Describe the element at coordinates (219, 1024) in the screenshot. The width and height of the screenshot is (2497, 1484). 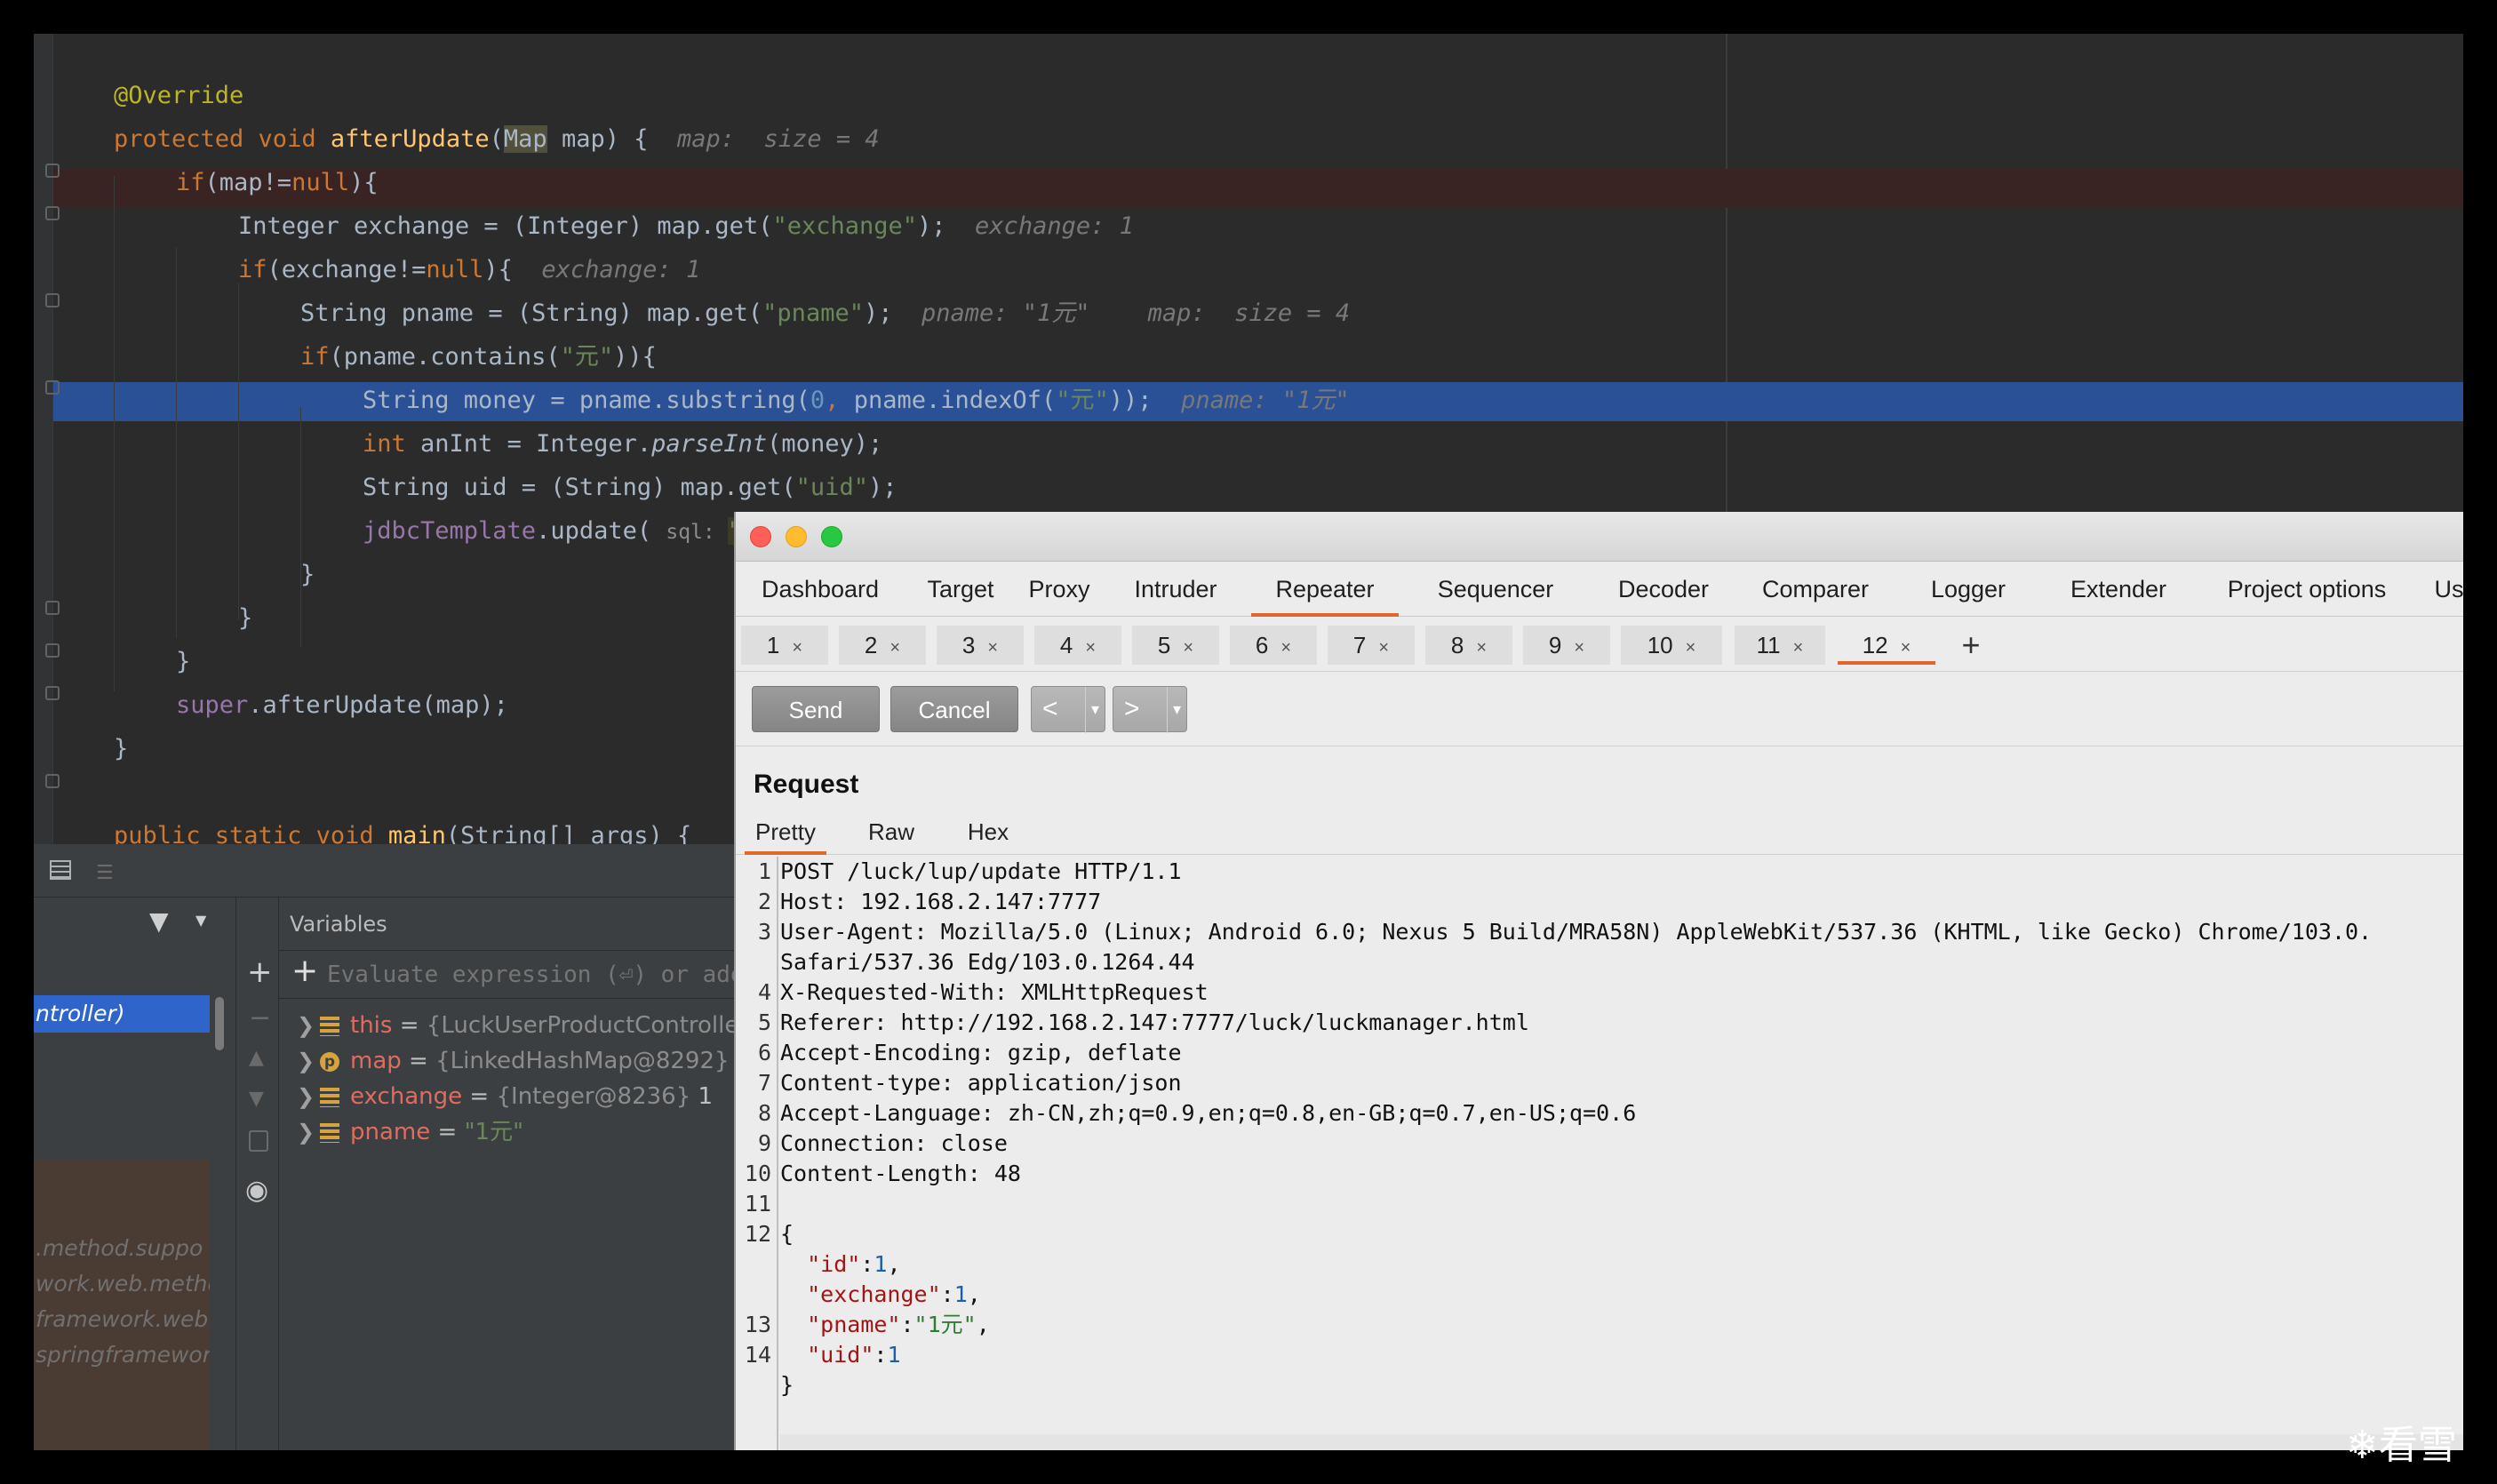
I see `frames-scrollbar` at that location.